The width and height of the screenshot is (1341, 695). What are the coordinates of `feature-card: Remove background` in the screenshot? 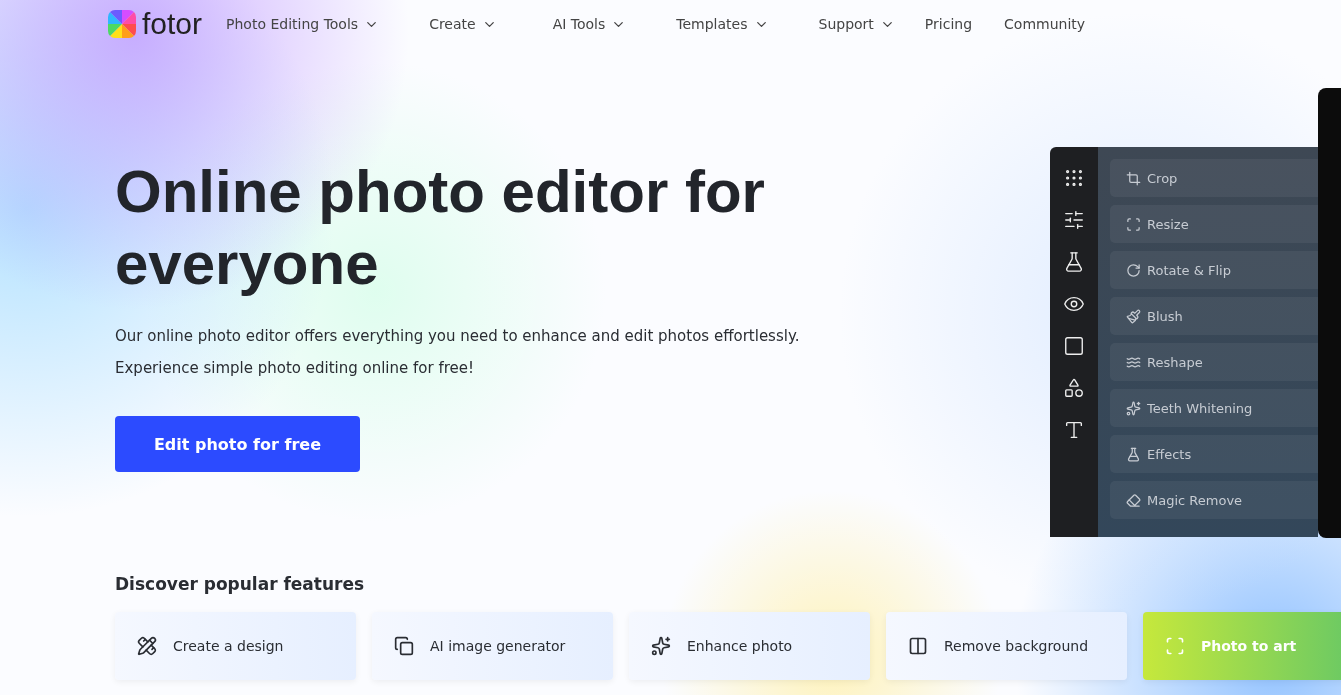 It's located at (1006, 646).